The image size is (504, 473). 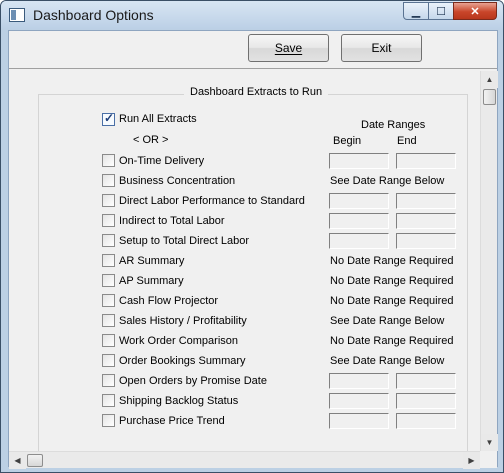 I want to click on window-controls: ▁ ☐ ✕, so click(x=450, y=11).